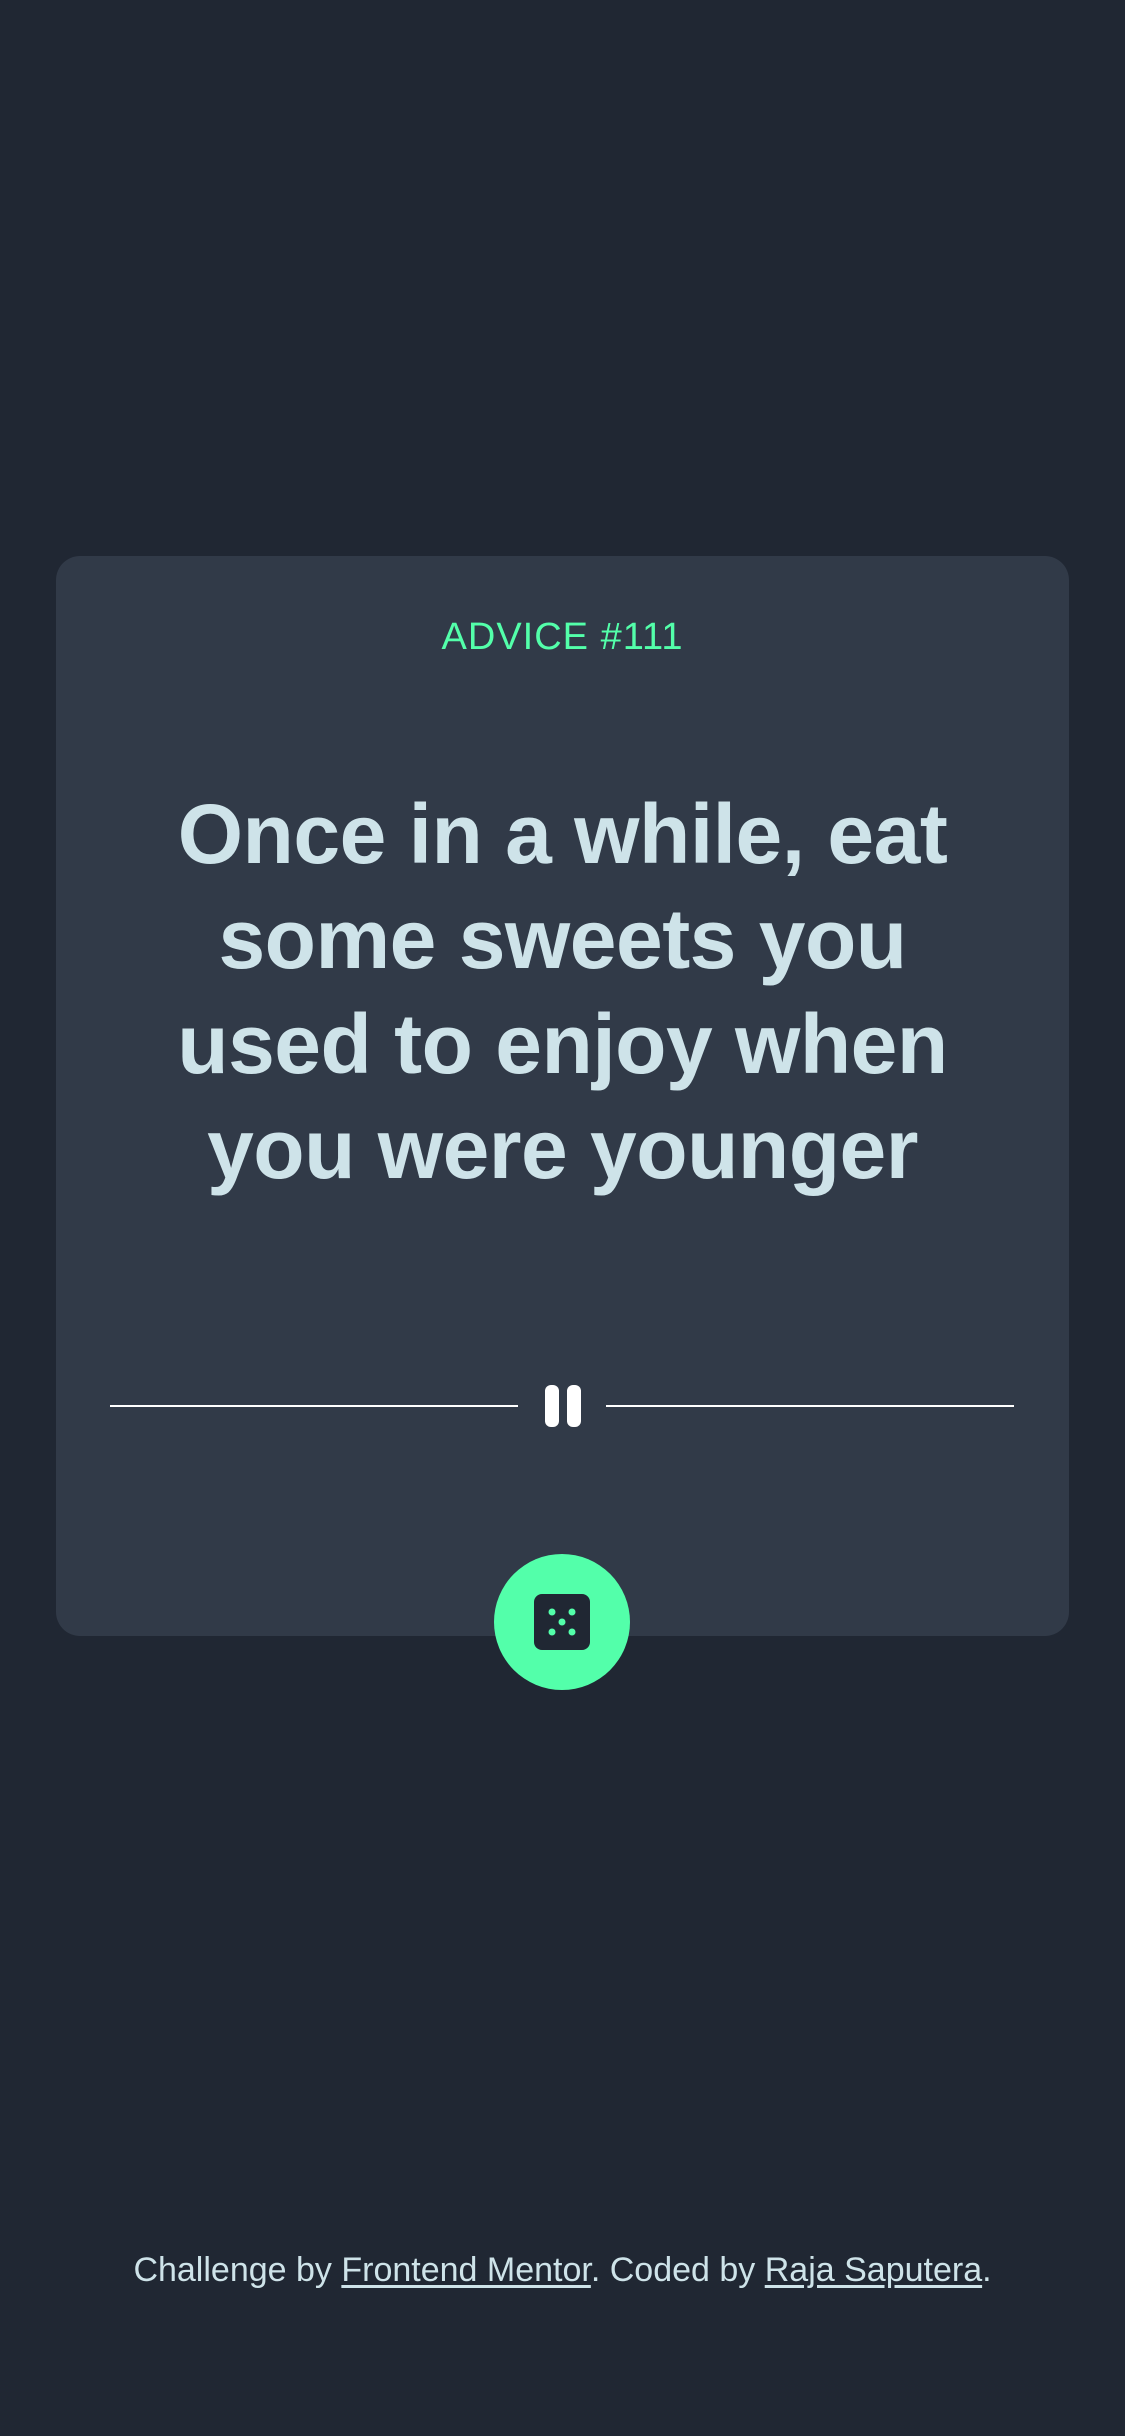 The height and width of the screenshot is (2436, 1125). What do you see at coordinates (810, 1406) in the screenshot?
I see `divider-line-right` at bounding box center [810, 1406].